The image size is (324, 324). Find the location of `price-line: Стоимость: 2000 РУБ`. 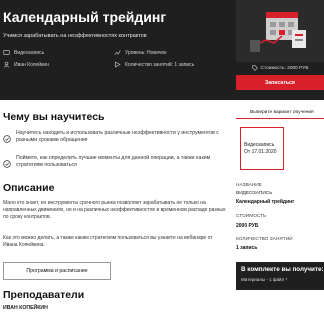

price-line: Стоимость: 2000 РУБ is located at coordinates (280, 68).